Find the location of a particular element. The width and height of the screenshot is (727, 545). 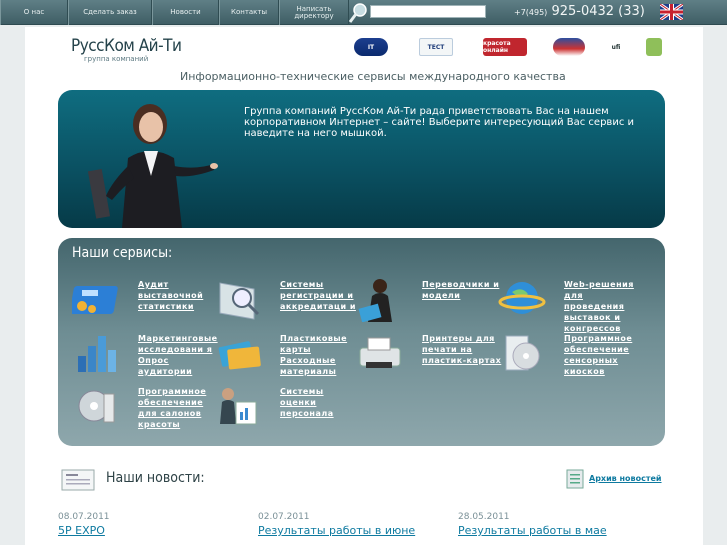

news-date: 08.07.2011 is located at coordinates (84, 517).